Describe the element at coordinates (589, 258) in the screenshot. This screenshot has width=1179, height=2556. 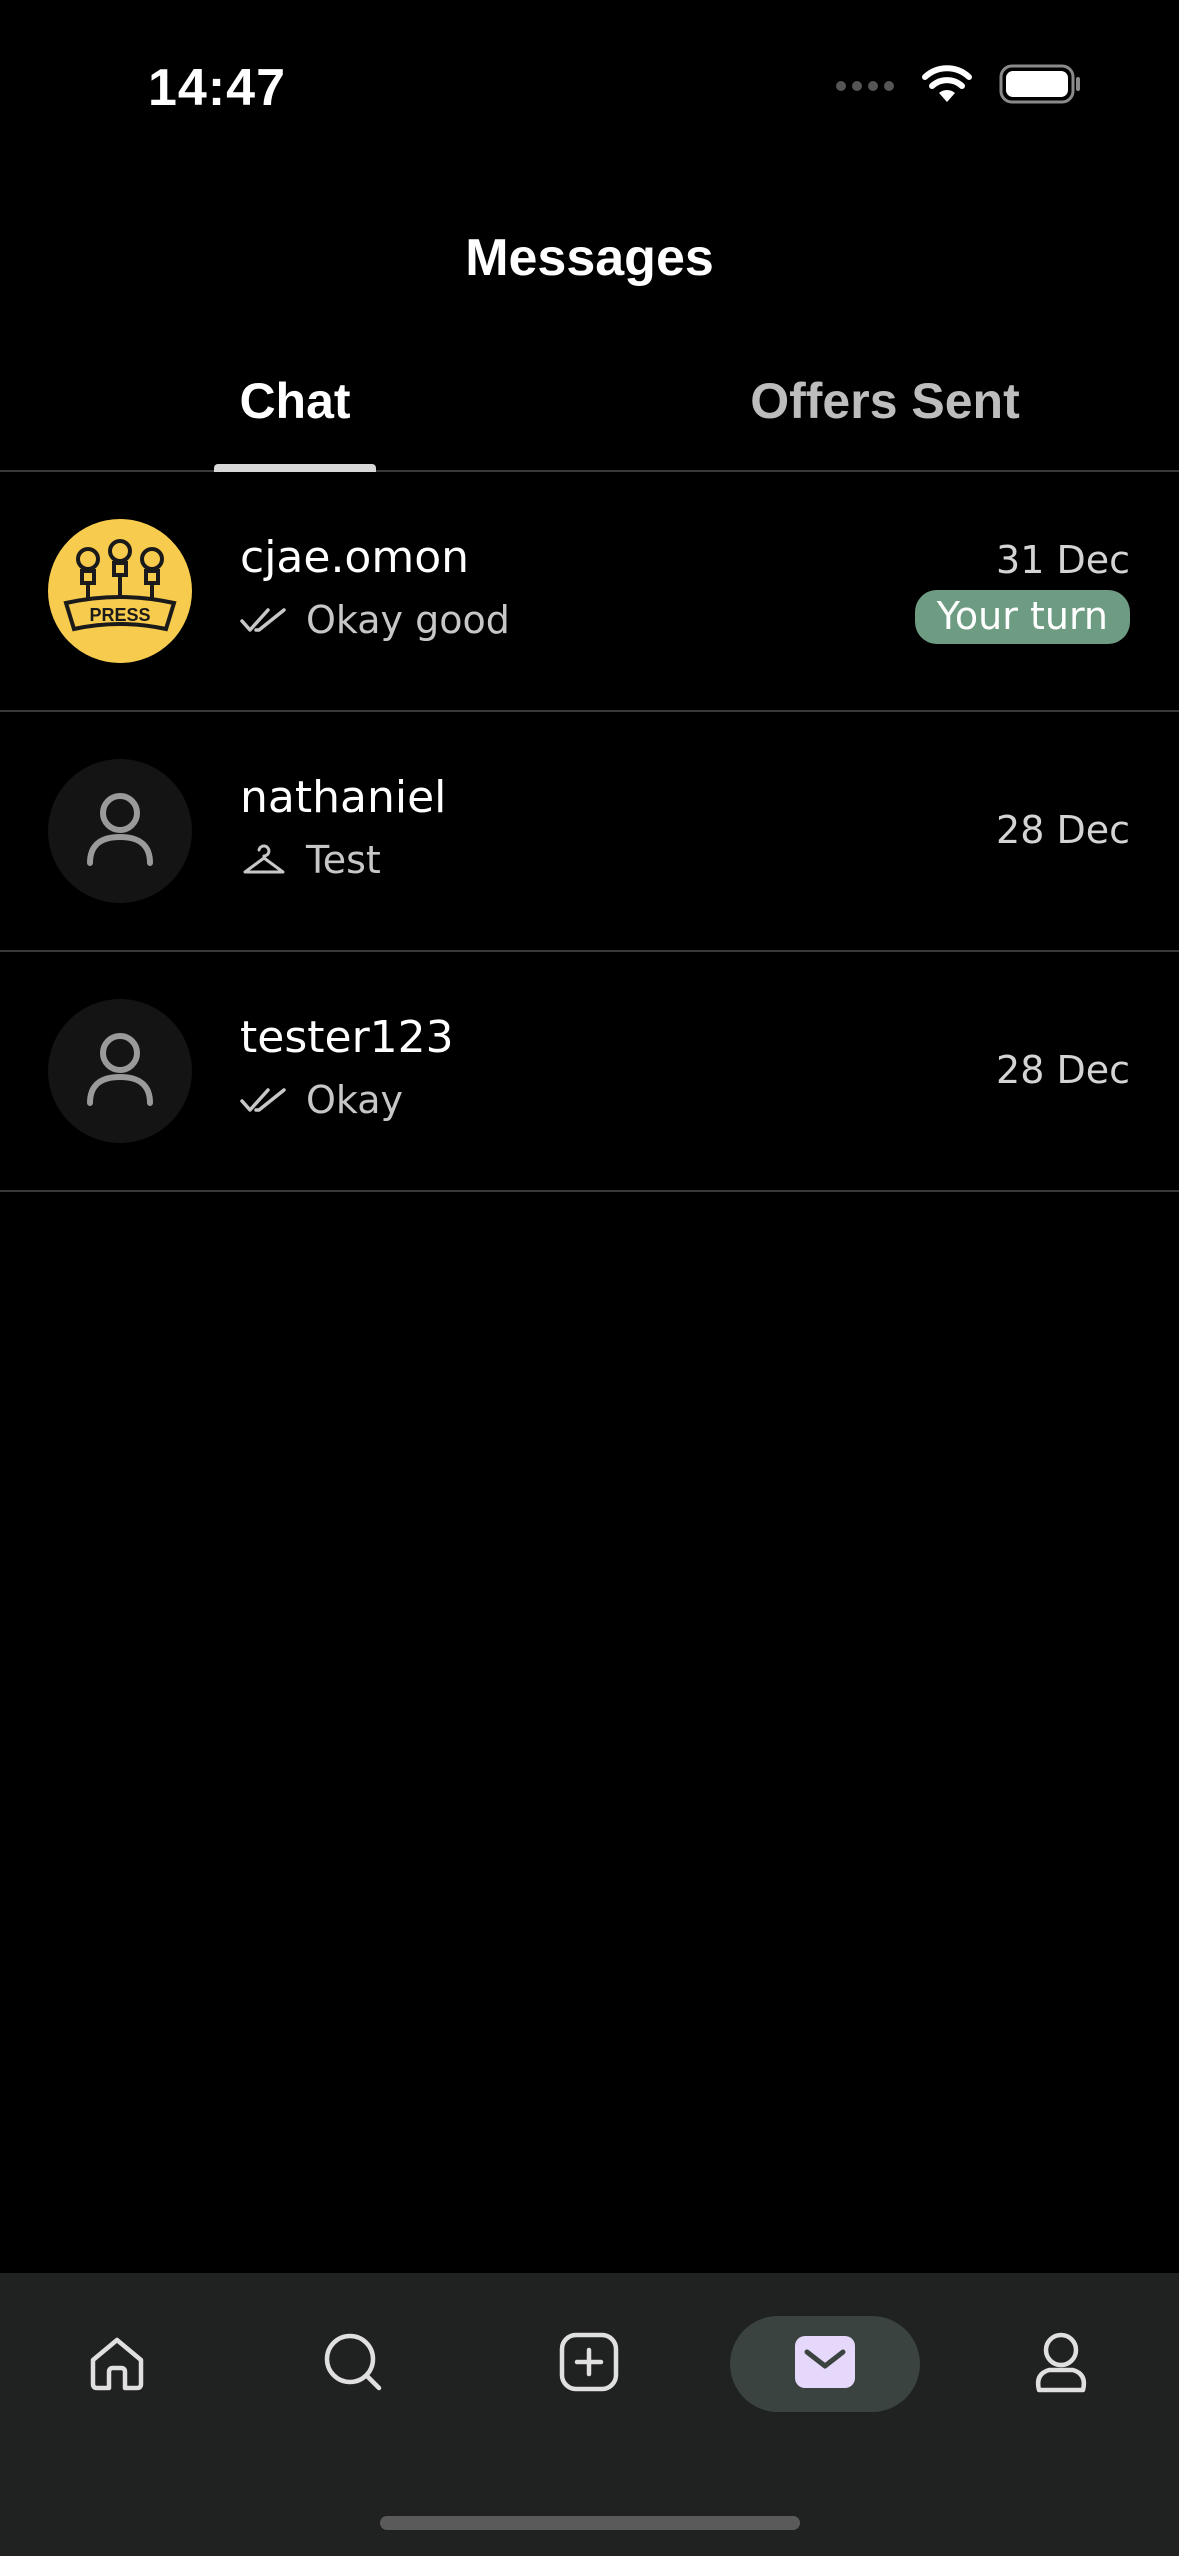
I see `page-title: Messages` at that location.